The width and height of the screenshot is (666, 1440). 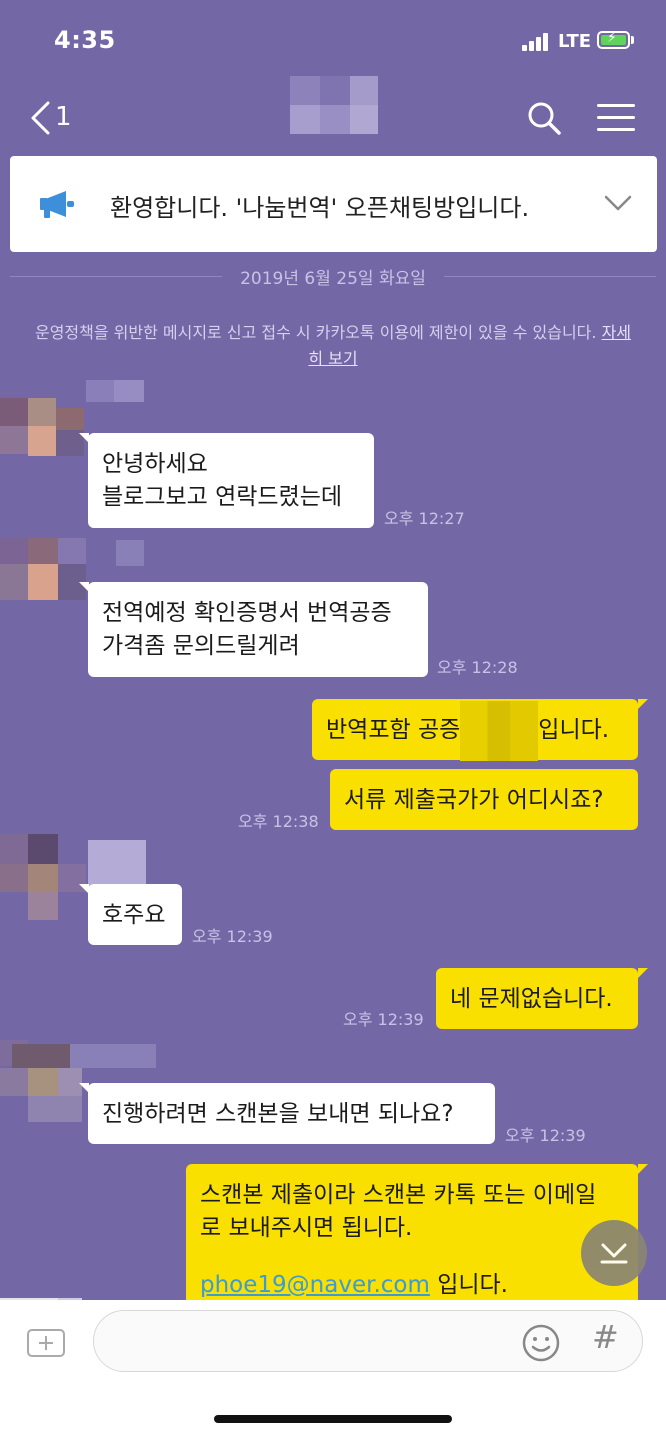 I want to click on back-button: 1, so click(x=50, y=118).